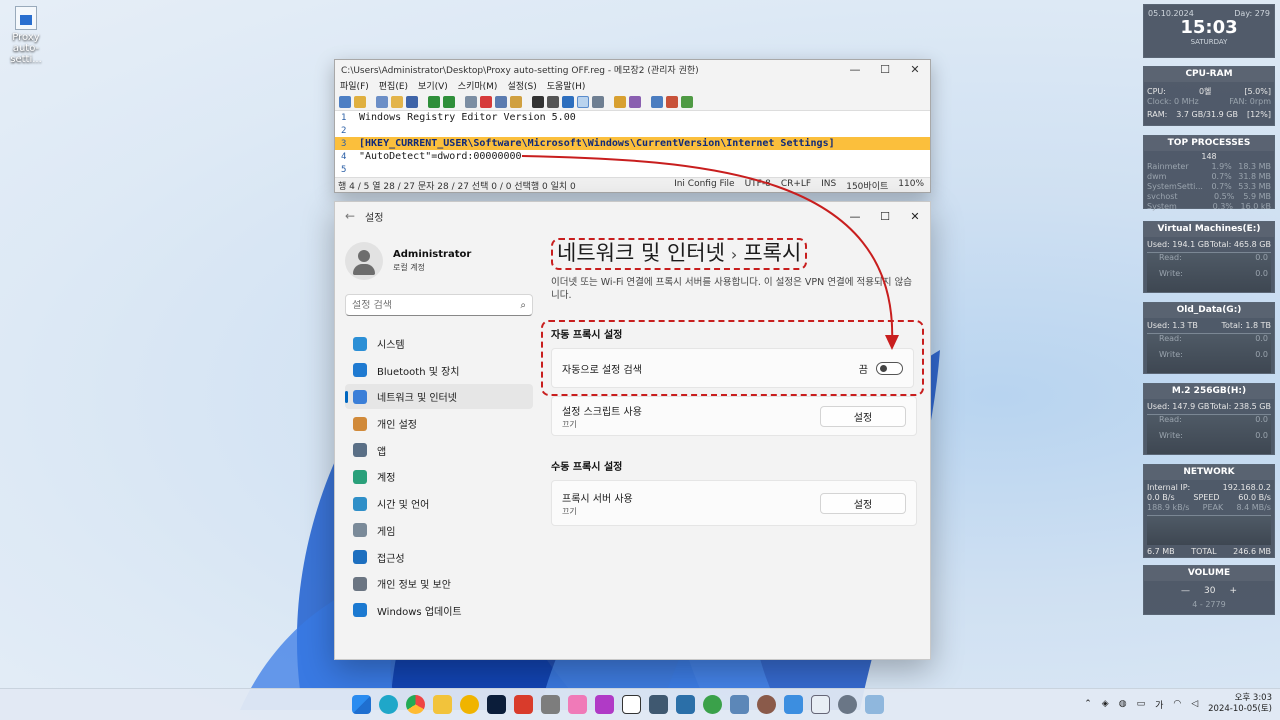 This screenshot has width=1280, height=720. What do you see at coordinates (439, 370) in the screenshot?
I see `sidebar-item: Bluetooth 및 장치` at bounding box center [439, 370].